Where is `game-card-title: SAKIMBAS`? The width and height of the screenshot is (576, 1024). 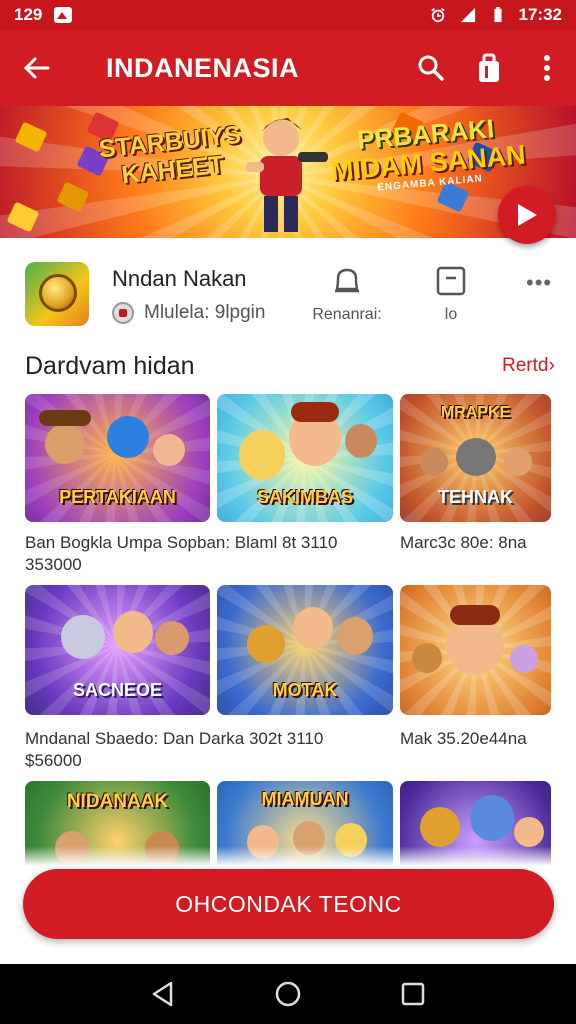
game-card-title: SAKIMBAS is located at coordinates (304, 497).